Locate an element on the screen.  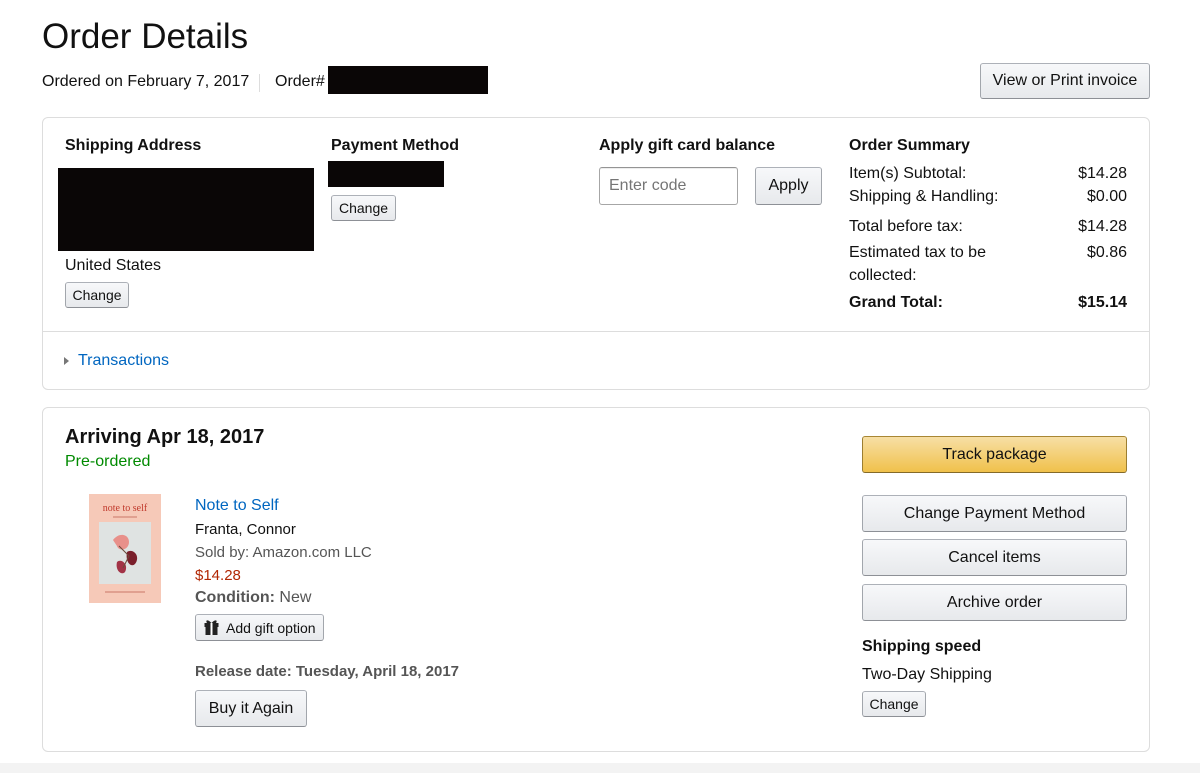
item-condition-value: New is located at coordinates (295, 597).